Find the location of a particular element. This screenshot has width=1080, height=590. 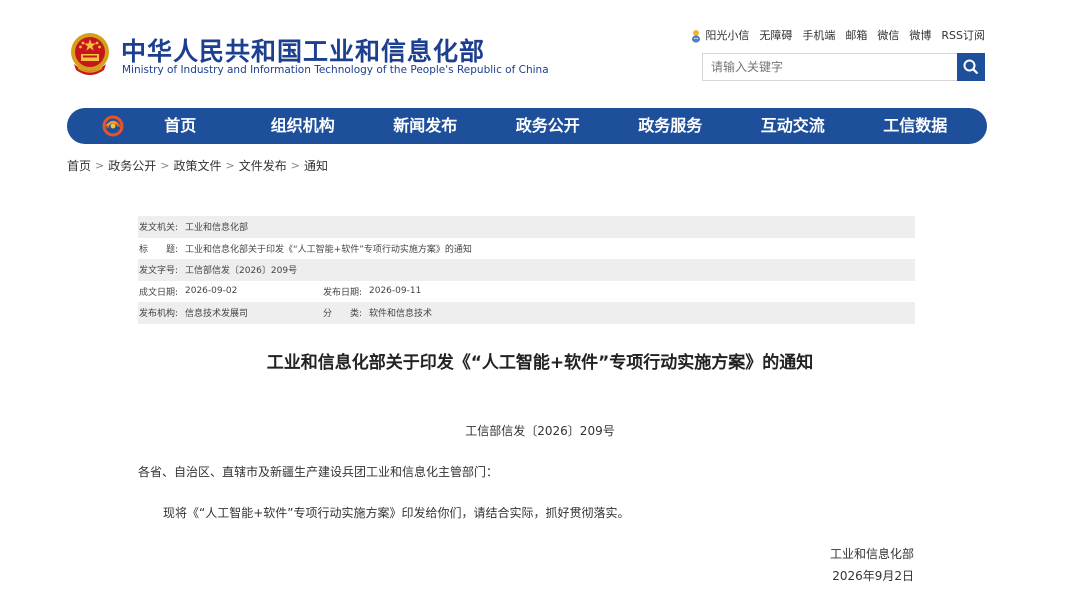

top-link-mail: 邮箱 is located at coordinates (856, 35).